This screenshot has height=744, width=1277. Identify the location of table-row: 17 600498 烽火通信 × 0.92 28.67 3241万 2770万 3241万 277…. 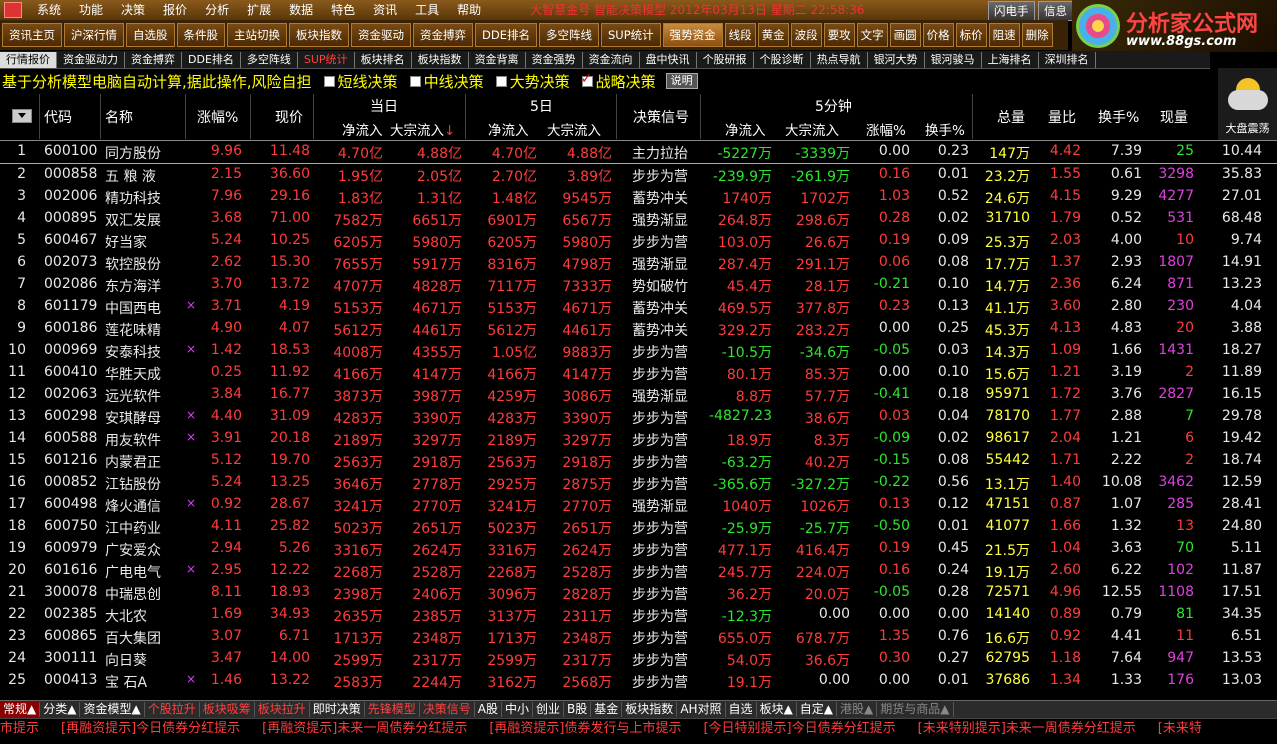
(638, 505).